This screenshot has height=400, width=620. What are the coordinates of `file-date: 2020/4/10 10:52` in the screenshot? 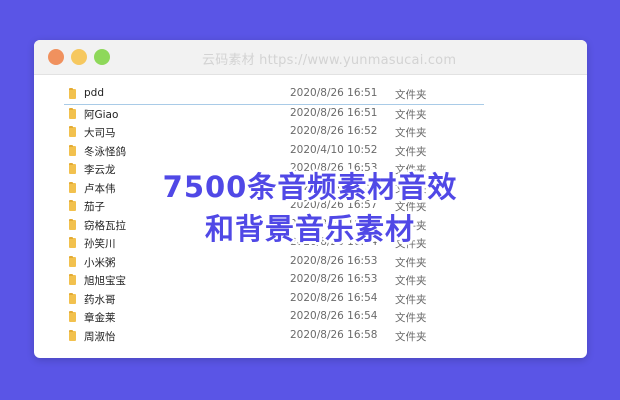 It's located at (334, 149).